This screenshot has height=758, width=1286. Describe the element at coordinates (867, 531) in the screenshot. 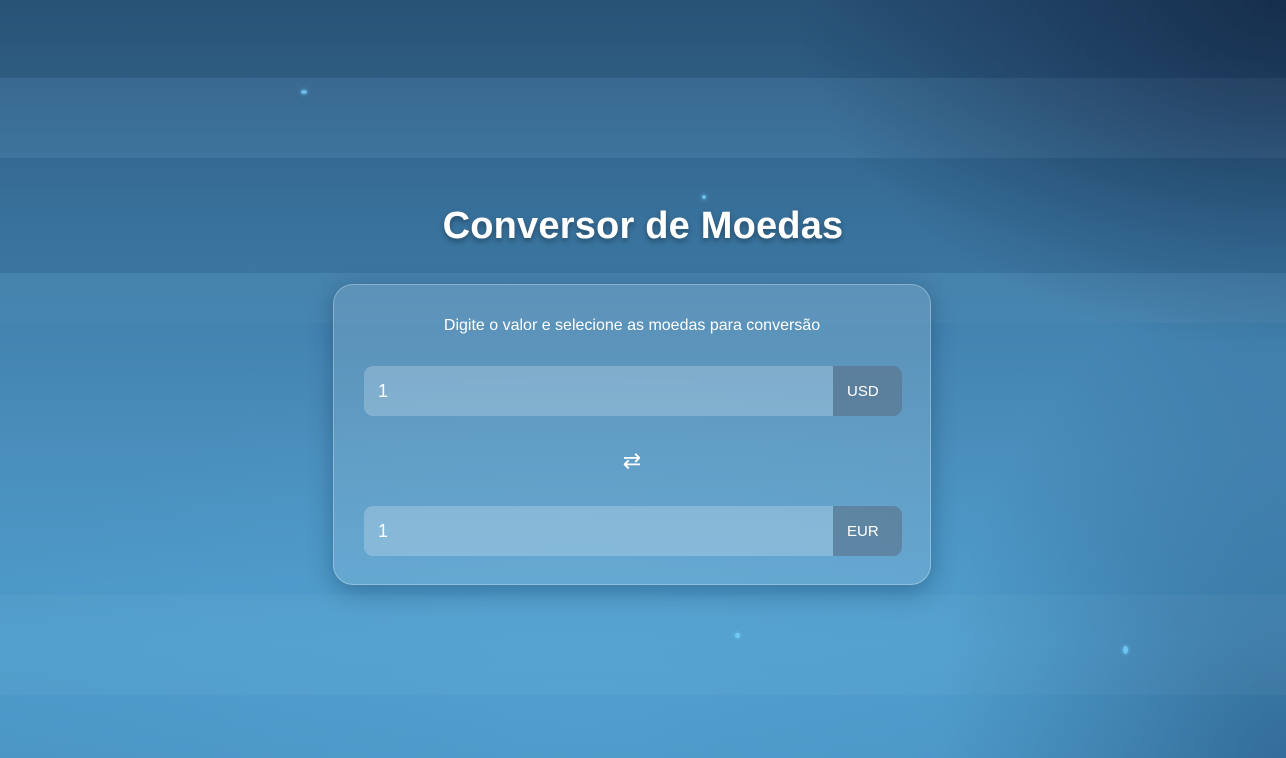

I see `to-currency-select: EUR` at that location.